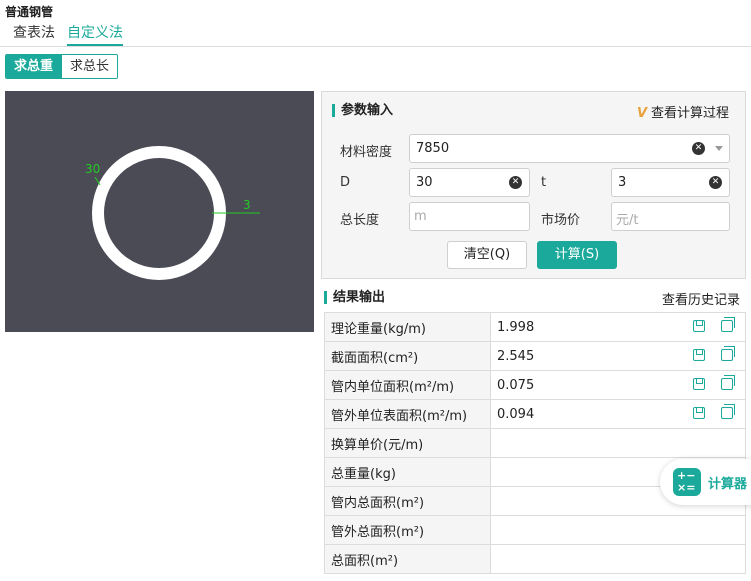 The image size is (751, 581). Describe the element at coordinates (515, 182) in the screenshot. I see `clear-d-icon: ✕` at that location.